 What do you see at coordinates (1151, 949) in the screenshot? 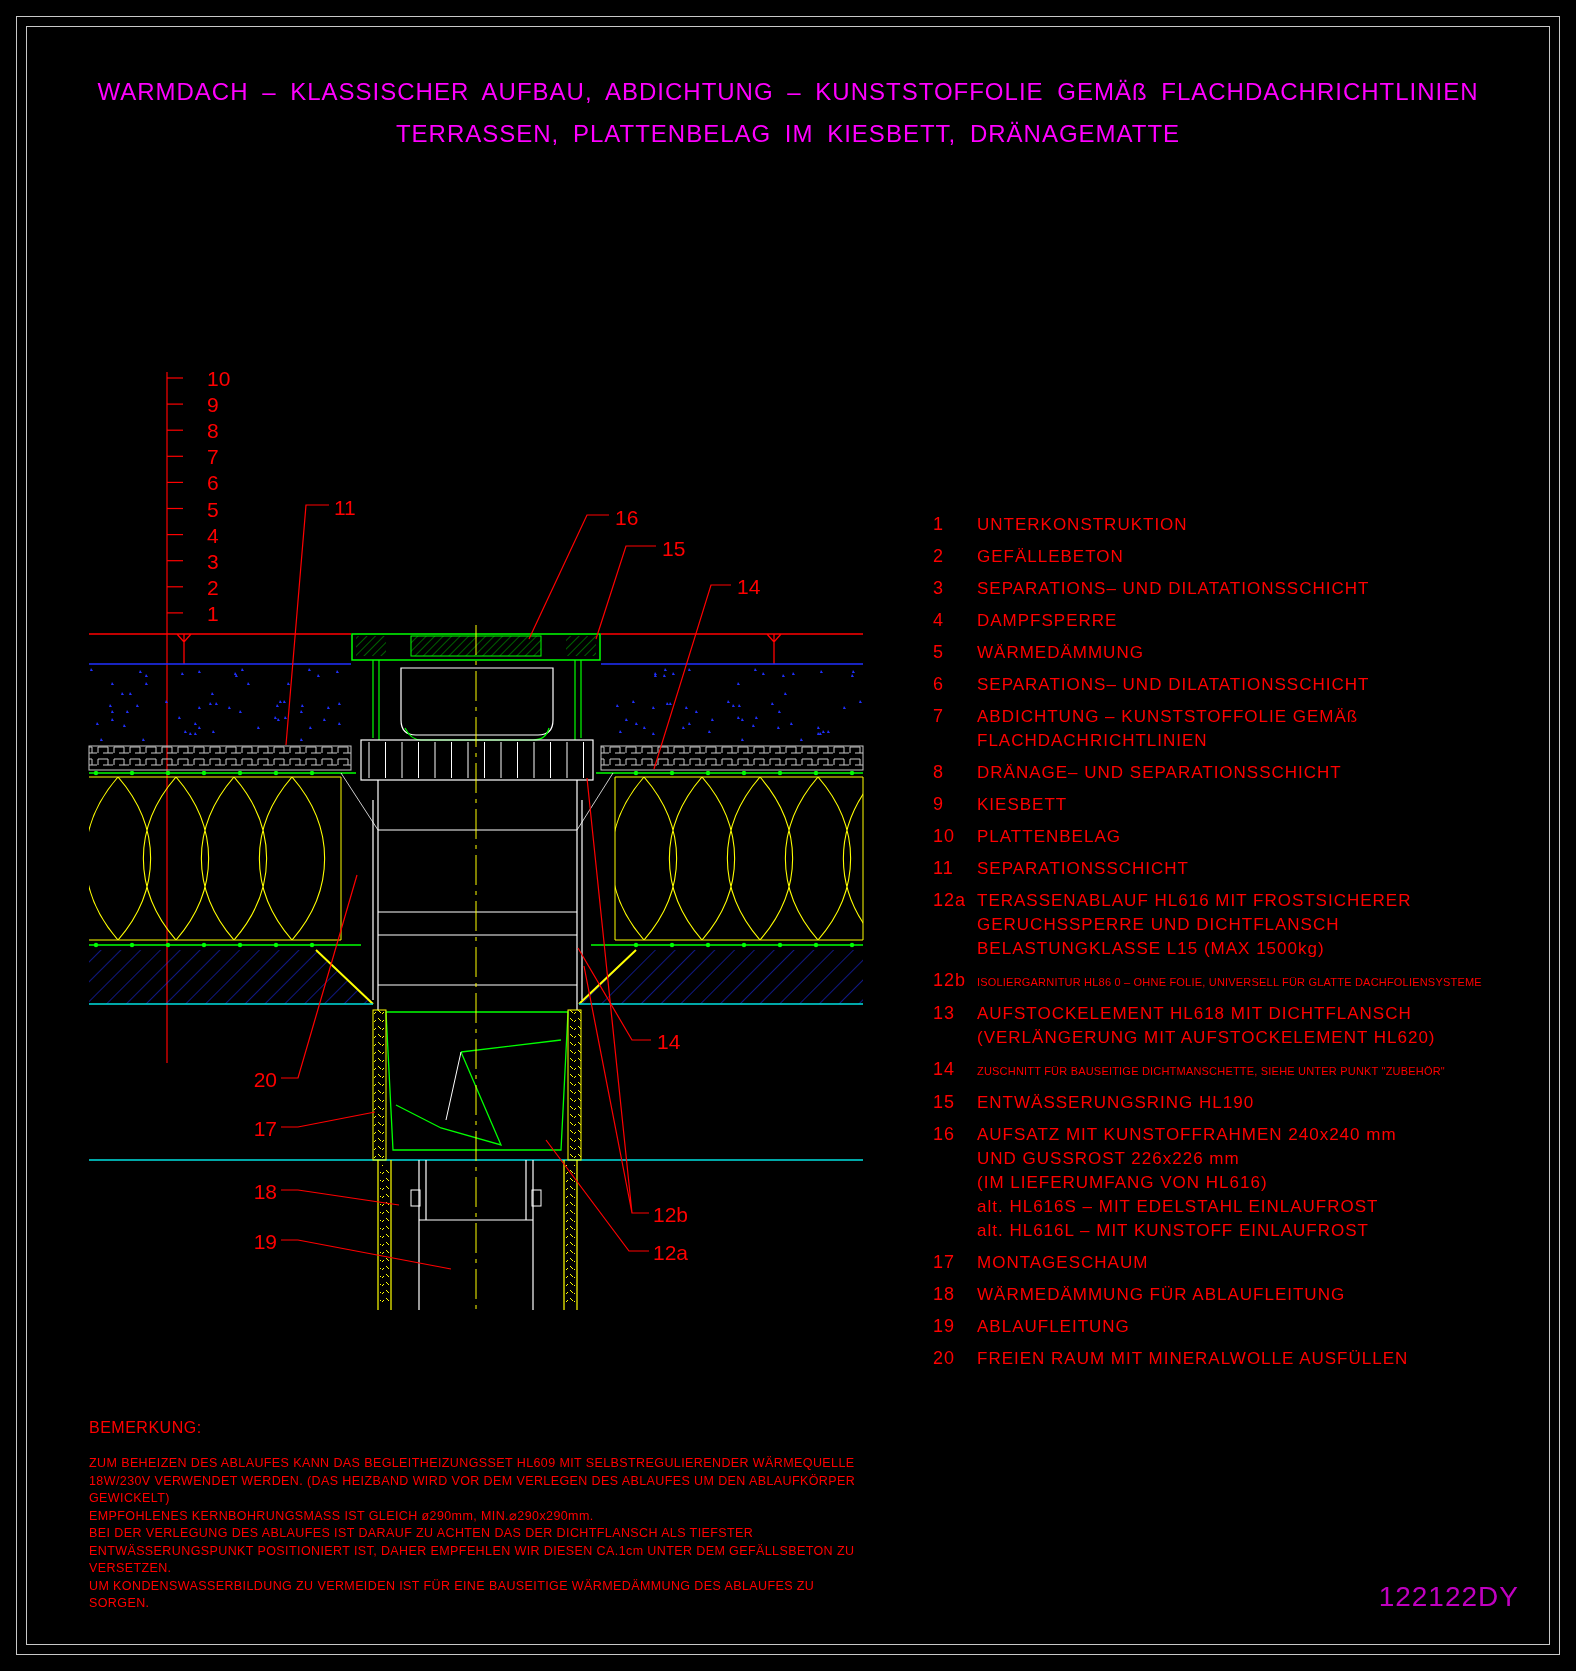
I see `legend-text: BELASTUNGKLASSE L15 (MAX 1500kg)` at bounding box center [1151, 949].